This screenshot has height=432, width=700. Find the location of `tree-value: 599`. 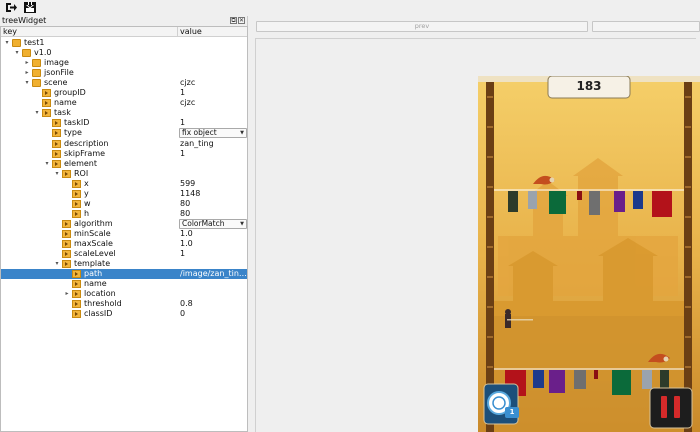

tree-value: 599 is located at coordinates (187, 184).